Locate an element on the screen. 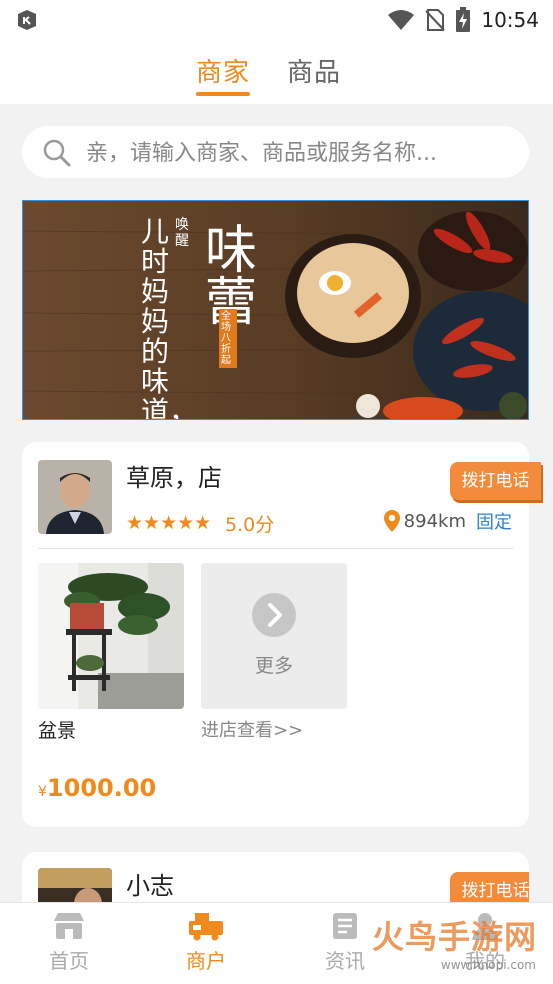 Image resolution: width=553 pixels, height=984 pixels. active-tab-indicator is located at coordinates (223, 94).